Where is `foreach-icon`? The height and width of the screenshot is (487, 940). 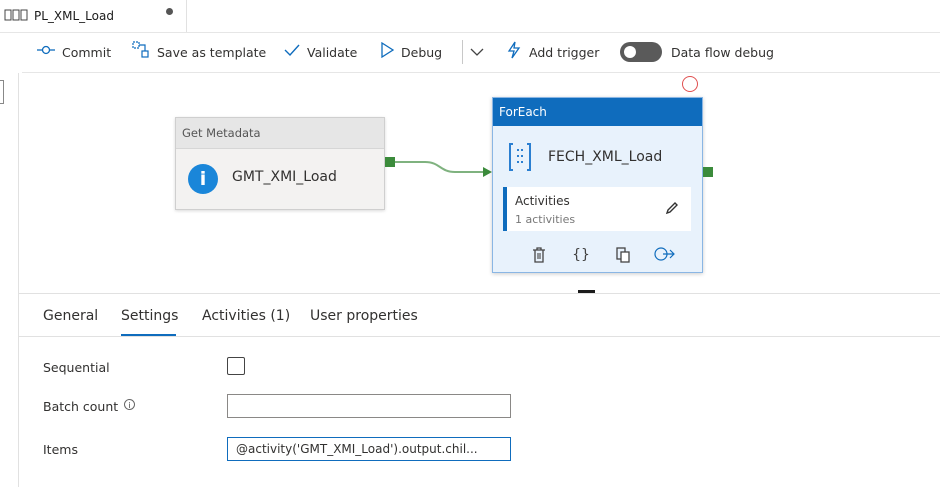 foreach-icon is located at coordinates (520, 156).